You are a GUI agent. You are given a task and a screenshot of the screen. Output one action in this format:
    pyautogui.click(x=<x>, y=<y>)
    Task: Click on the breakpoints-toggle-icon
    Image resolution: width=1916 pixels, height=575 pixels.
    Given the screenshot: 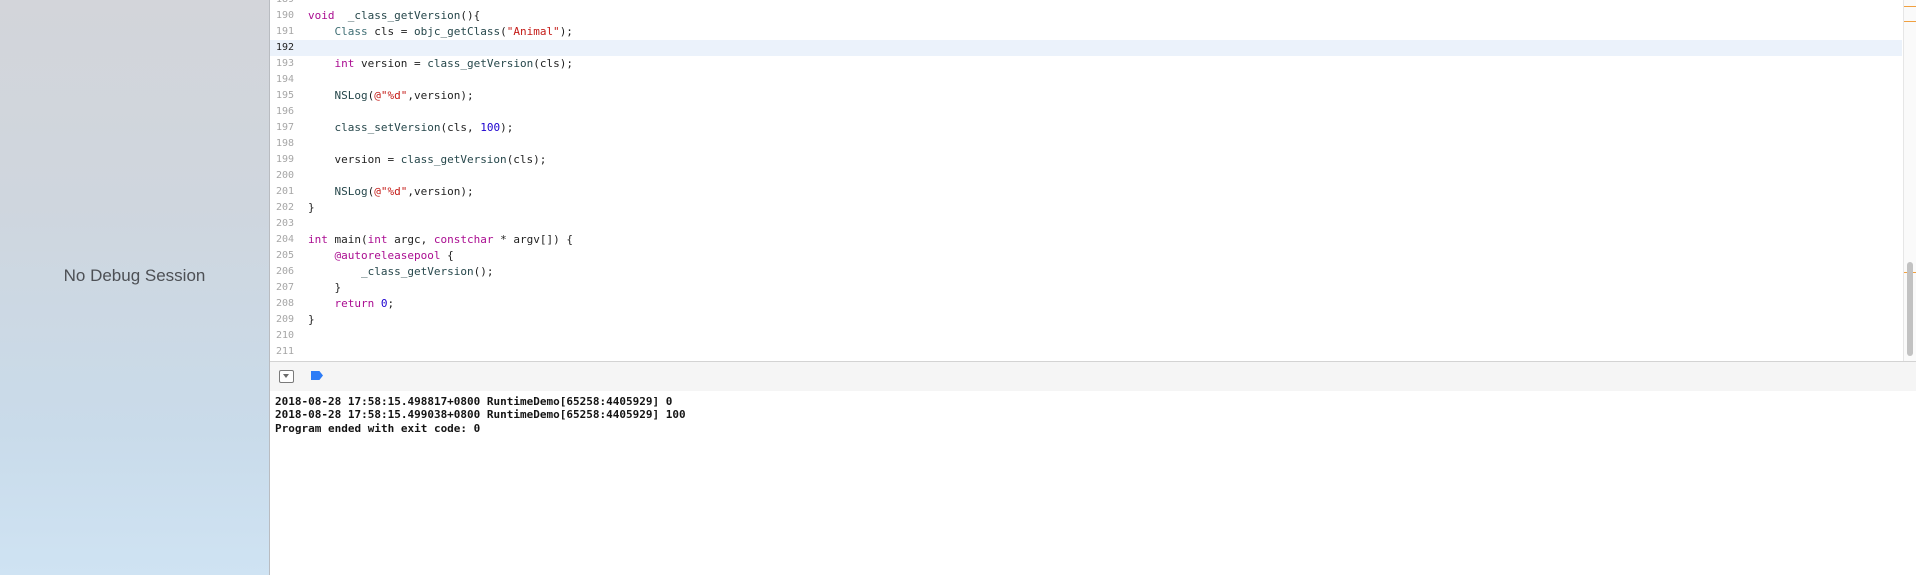 What is the action you would take?
    pyautogui.click(x=317, y=375)
    